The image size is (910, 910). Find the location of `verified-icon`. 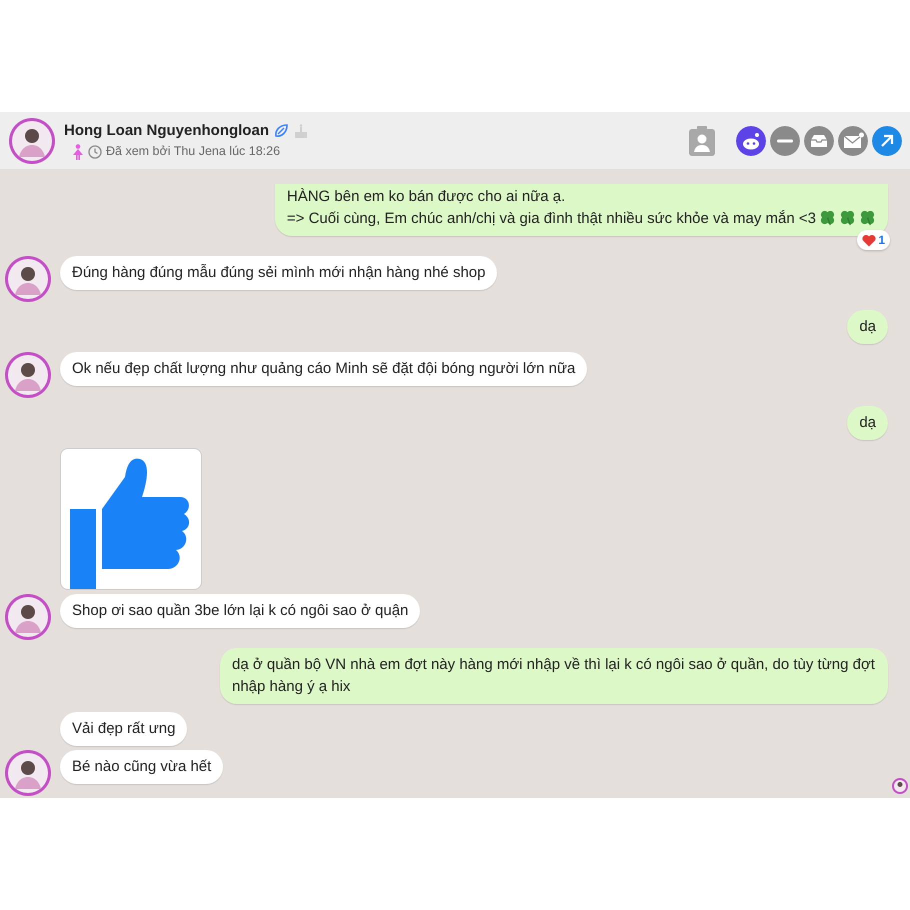

verified-icon is located at coordinates (280, 131).